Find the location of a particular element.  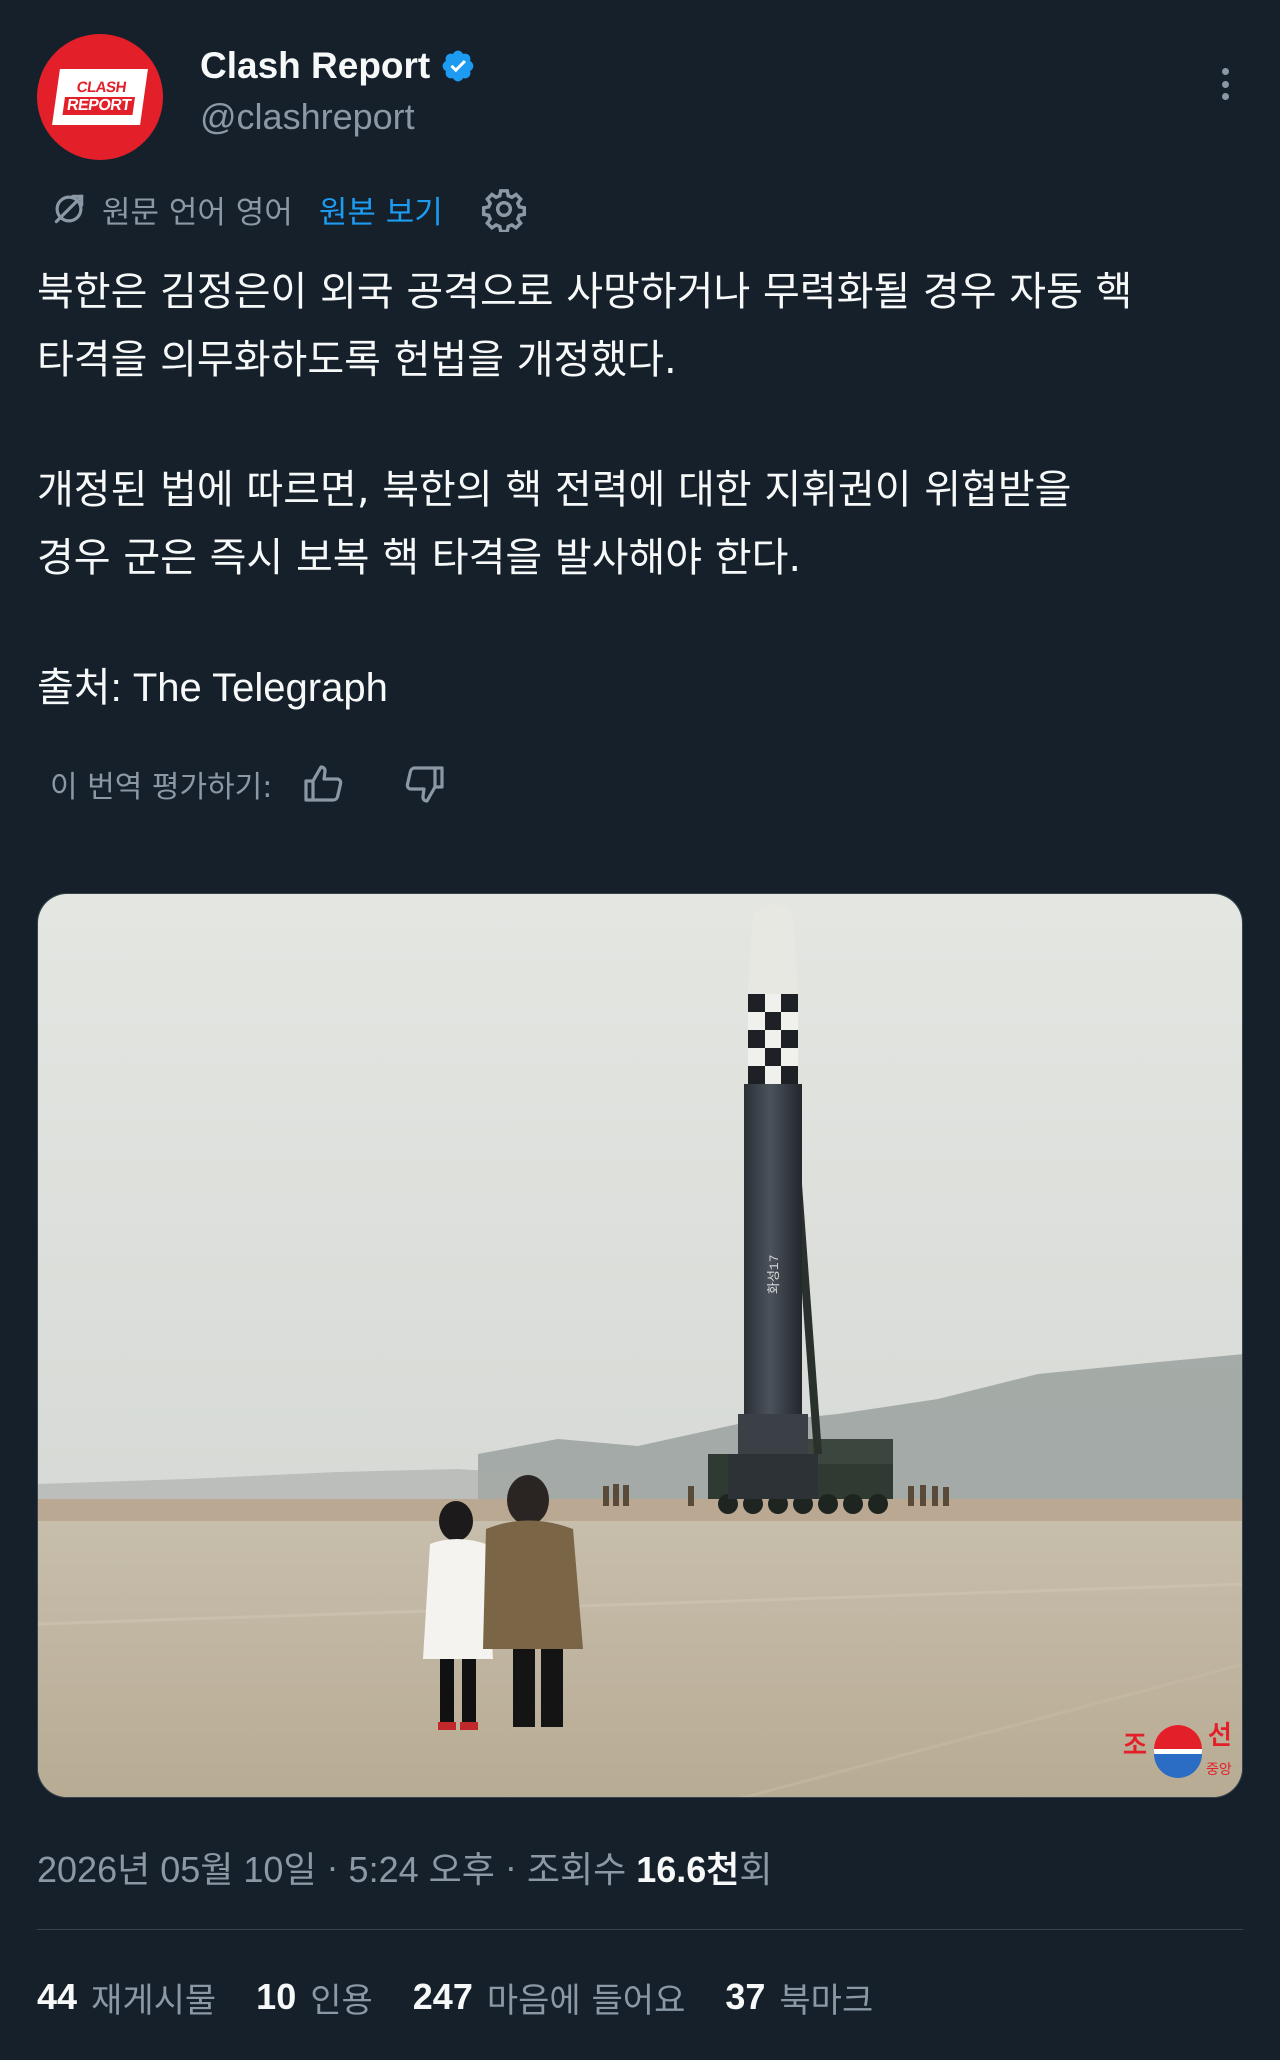

divider is located at coordinates (640, 1929).